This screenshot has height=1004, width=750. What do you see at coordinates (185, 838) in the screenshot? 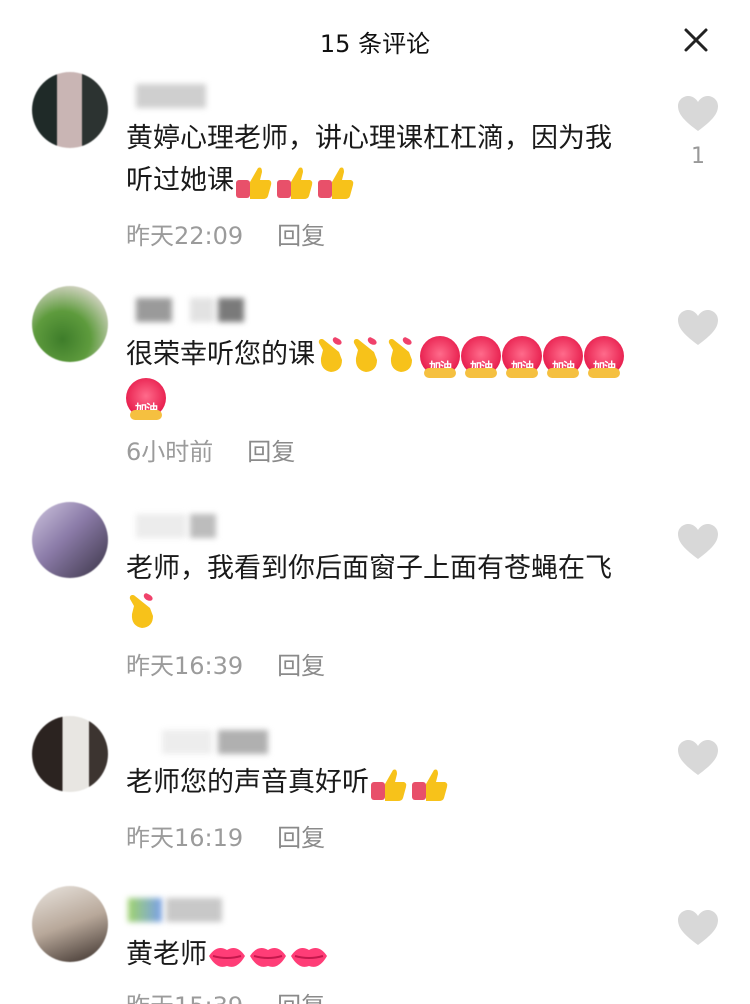
I see `comment-time: 昨天16:19` at bounding box center [185, 838].